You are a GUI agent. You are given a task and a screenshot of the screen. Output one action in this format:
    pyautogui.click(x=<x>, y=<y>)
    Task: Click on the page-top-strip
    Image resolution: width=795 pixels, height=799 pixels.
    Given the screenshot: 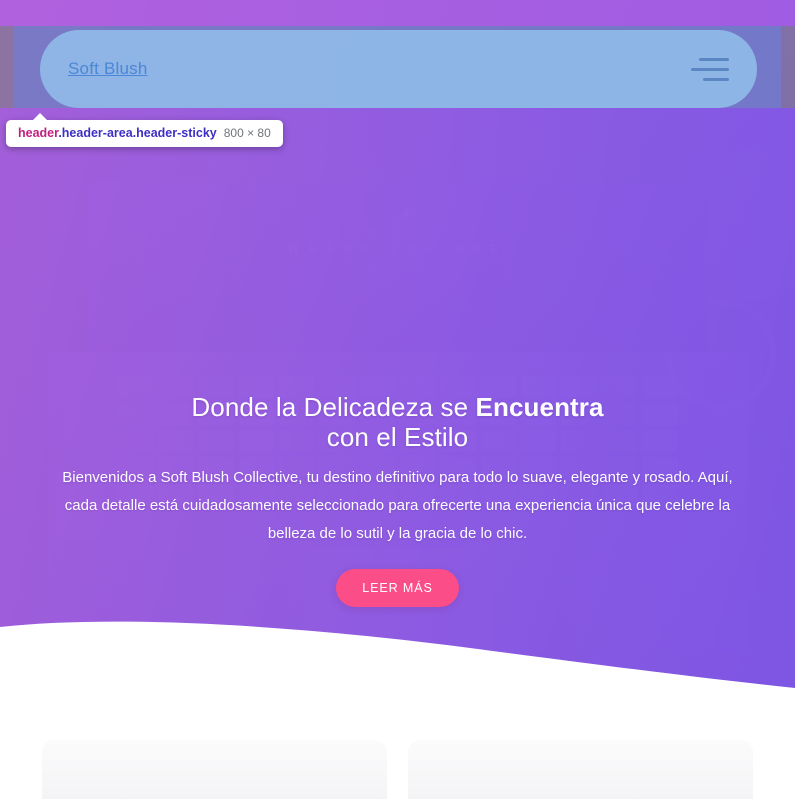 What is the action you would take?
    pyautogui.click(x=397, y=13)
    